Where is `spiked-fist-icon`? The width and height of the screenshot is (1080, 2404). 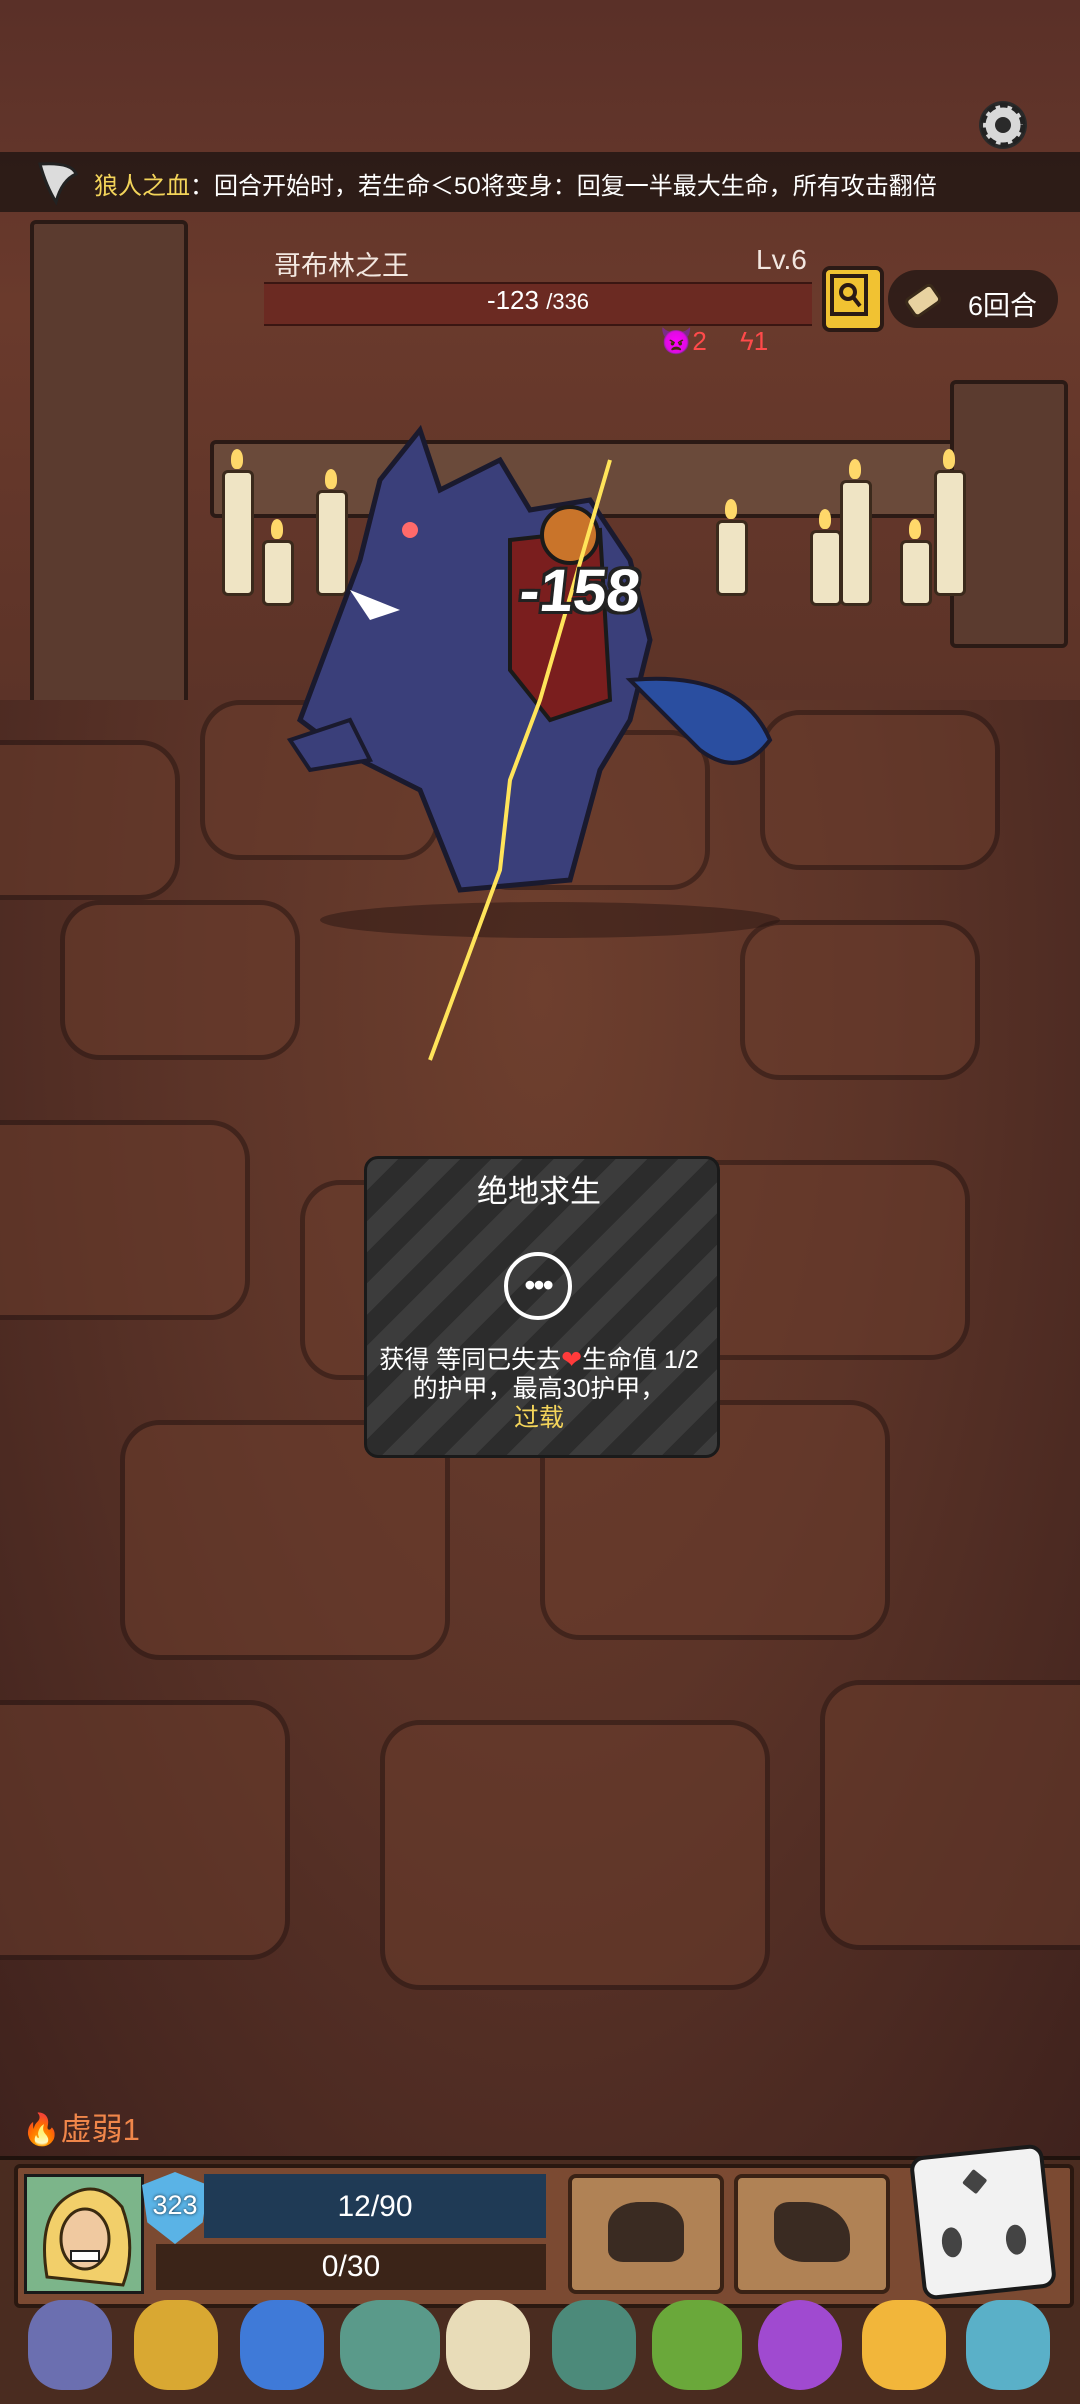
spiked-fist-icon is located at coordinates (646, 2232).